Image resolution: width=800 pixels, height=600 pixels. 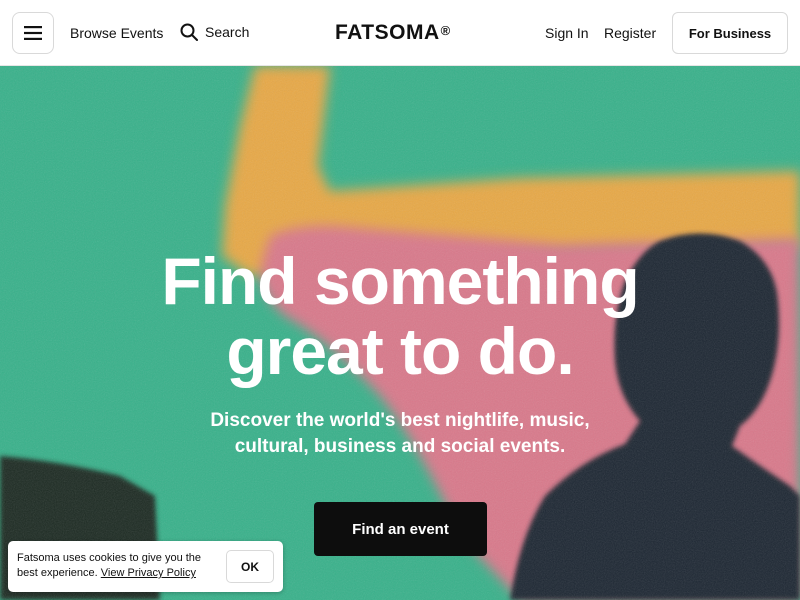 What do you see at coordinates (445, 30) in the screenshot?
I see `registered-mark: ®` at bounding box center [445, 30].